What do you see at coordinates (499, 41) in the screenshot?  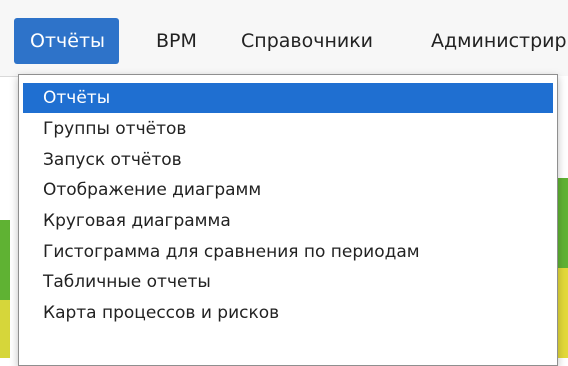 I see `menu-administration: Администрир` at bounding box center [499, 41].